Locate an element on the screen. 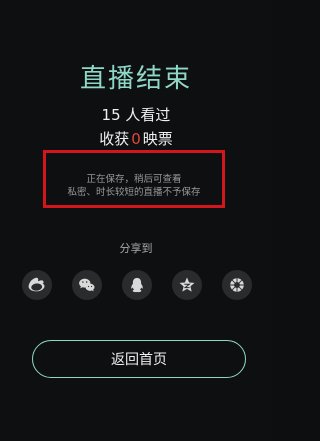  back-home-label: 返回首页 is located at coordinates (139, 360).